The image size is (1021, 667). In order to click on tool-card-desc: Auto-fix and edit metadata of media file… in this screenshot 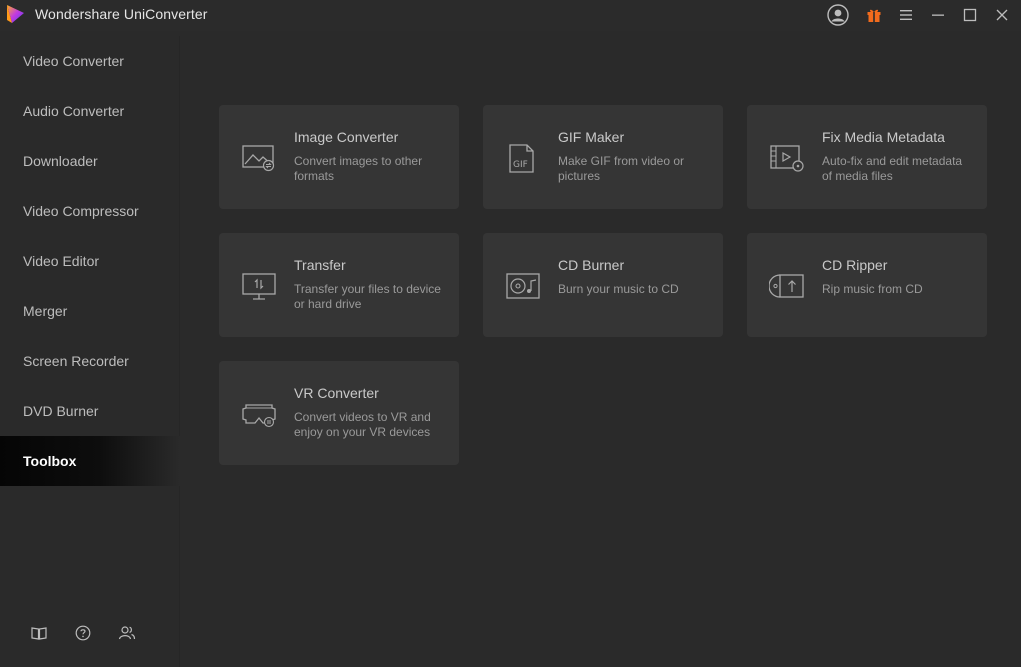, I will do `click(892, 168)`.